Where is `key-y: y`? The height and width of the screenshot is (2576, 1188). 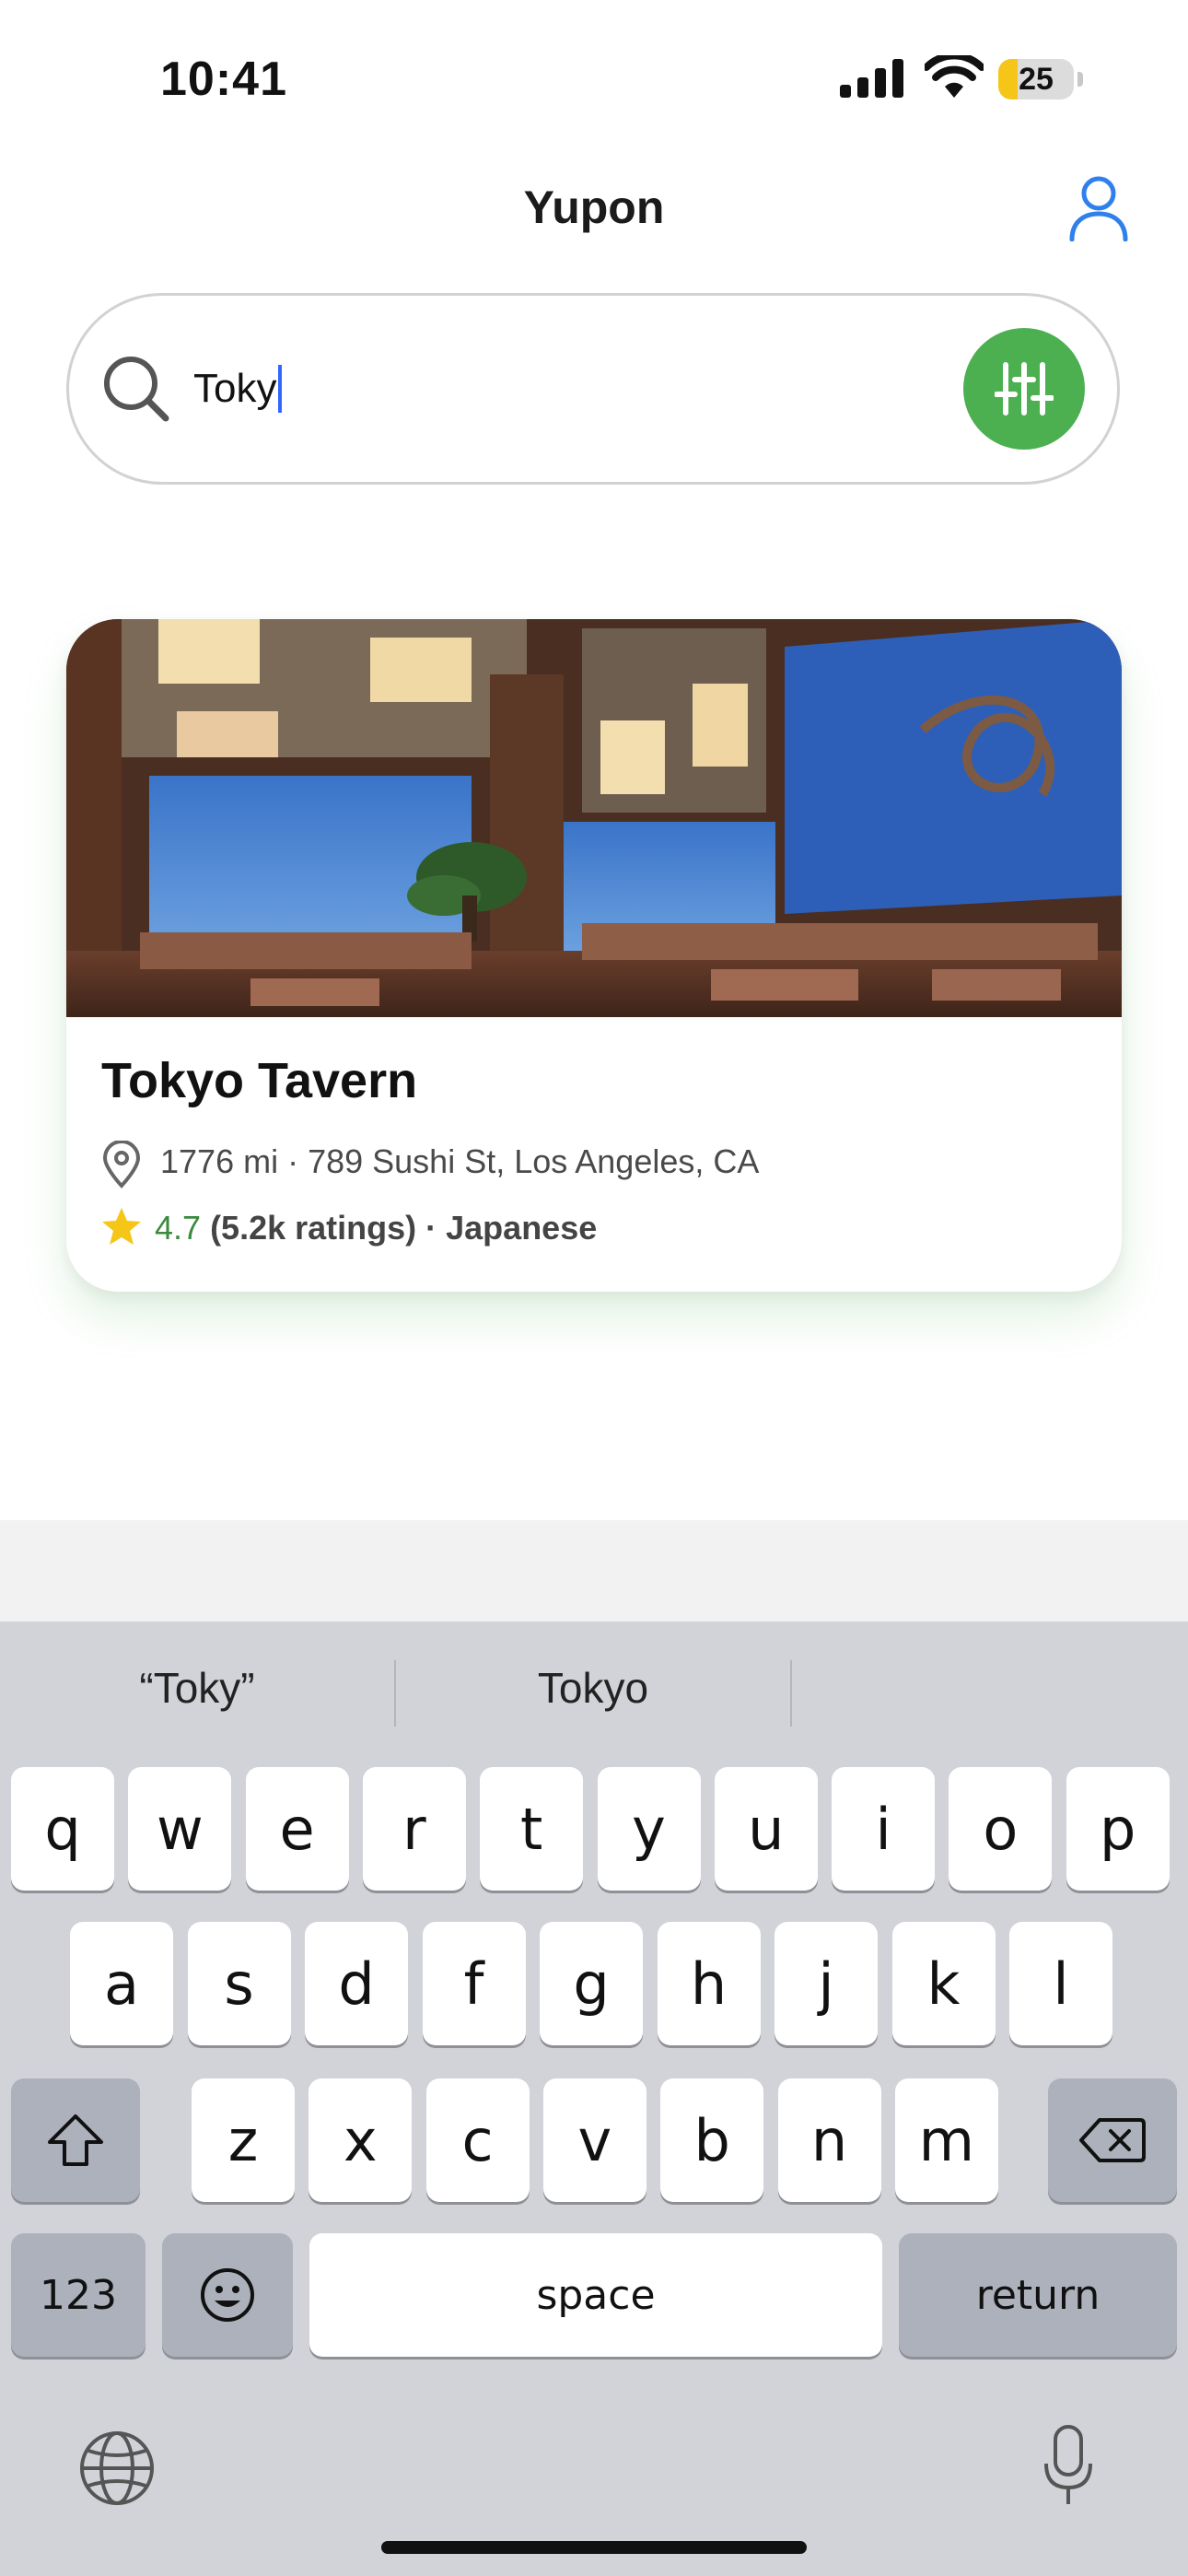 key-y: y is located at coordinates (649, 1829).